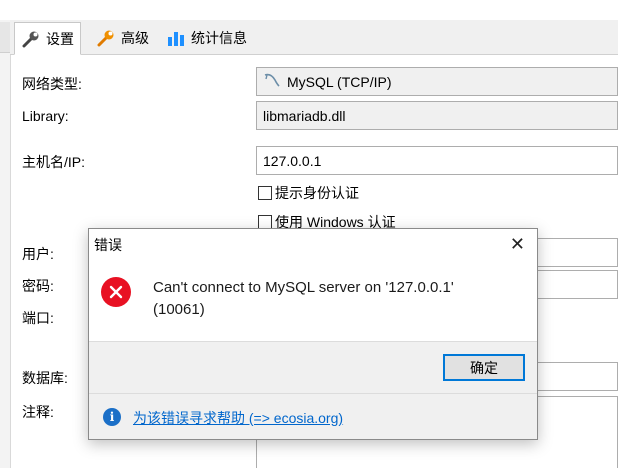 The image size is (618, 468). What do you see at coordinates (219, 37) in the screenshot?
I see `tab-statistics-label: 统计信息` at bounding box center [219, 37].